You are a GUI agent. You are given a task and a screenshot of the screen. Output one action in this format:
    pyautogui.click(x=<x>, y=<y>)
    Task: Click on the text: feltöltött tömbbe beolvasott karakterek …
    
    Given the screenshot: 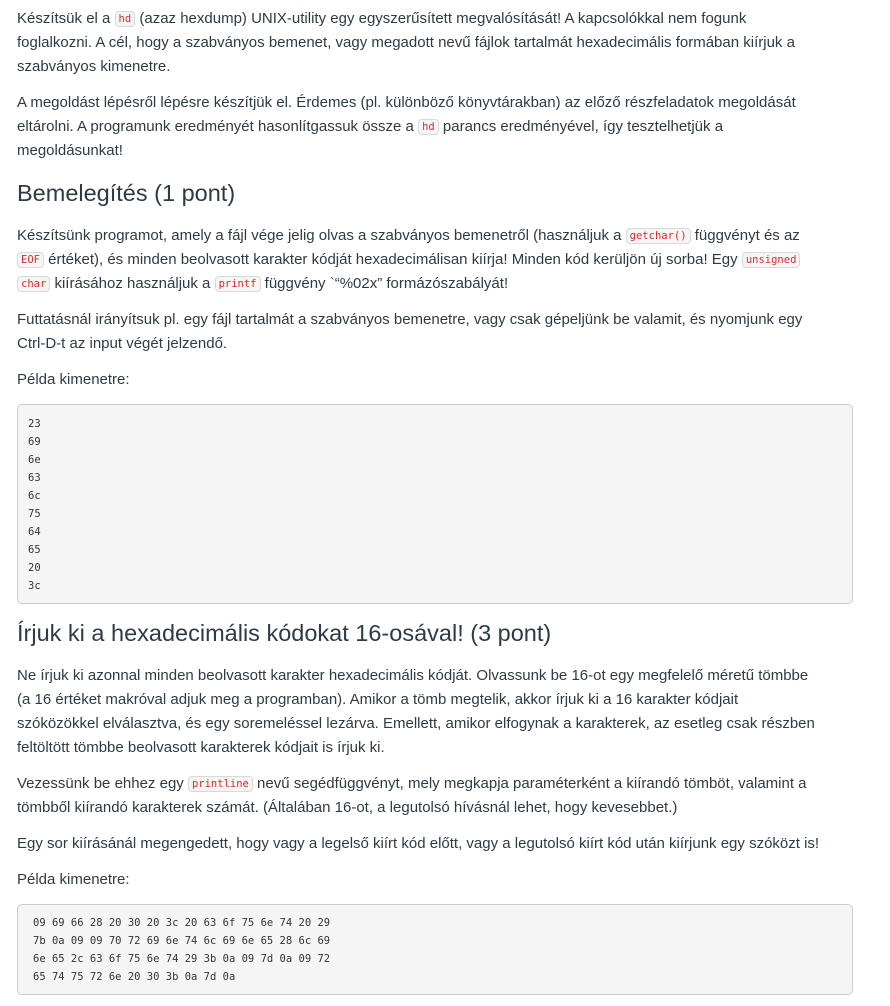 What is the action you would take?
    pyautogui.click(x=201, y=747)
    